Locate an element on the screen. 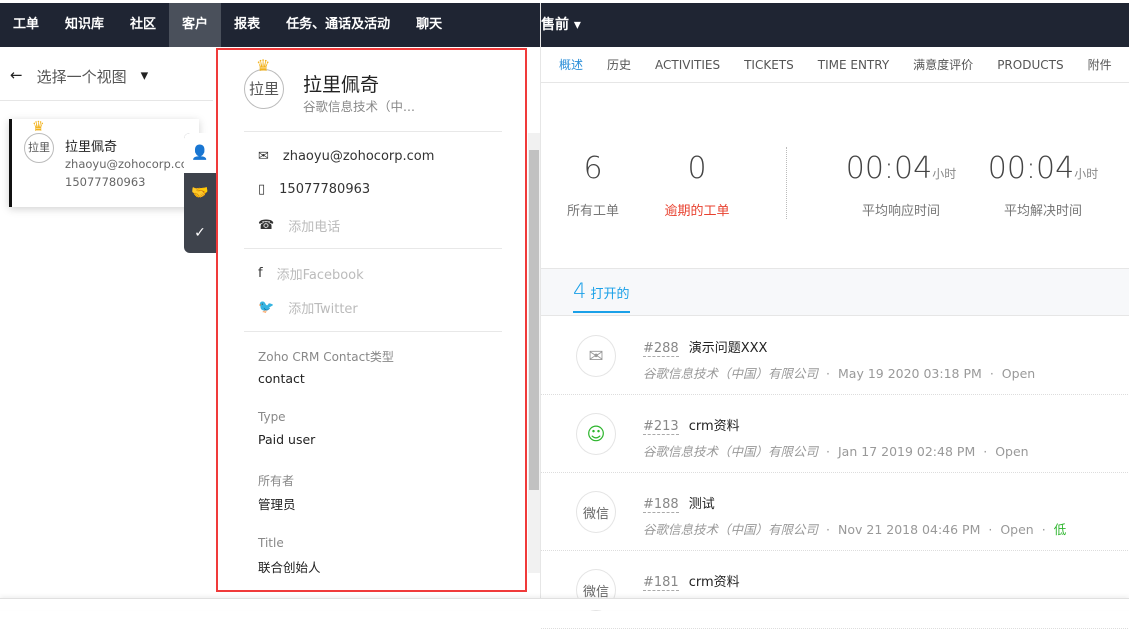 This screenshot has height=629, width=1129. twitter-row: 🐦 添加Twitter is located at coordinates (308, 307).